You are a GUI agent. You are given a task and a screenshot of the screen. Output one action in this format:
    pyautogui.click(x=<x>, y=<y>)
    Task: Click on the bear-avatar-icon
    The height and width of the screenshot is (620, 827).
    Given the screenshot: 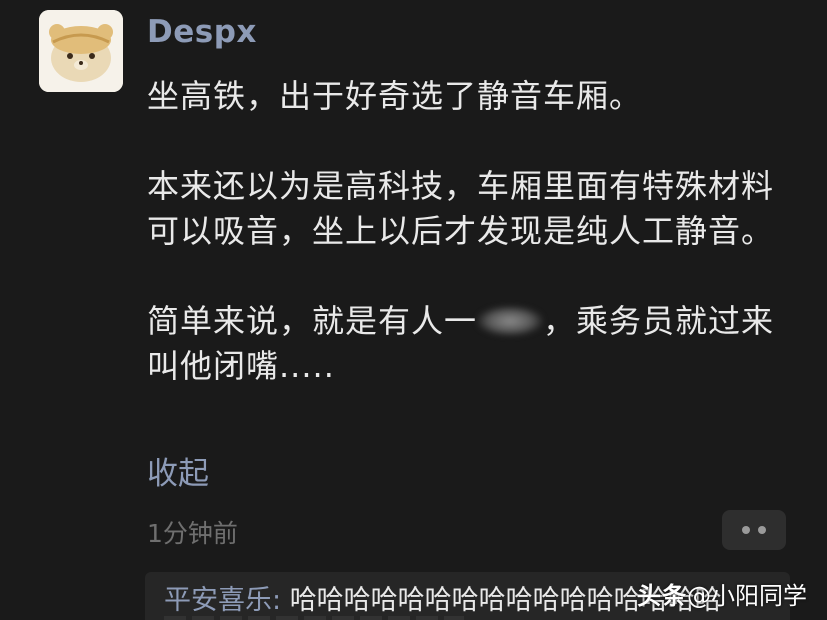 What is the action you would take?
    pyautogui.click(x=81, y=51)
    